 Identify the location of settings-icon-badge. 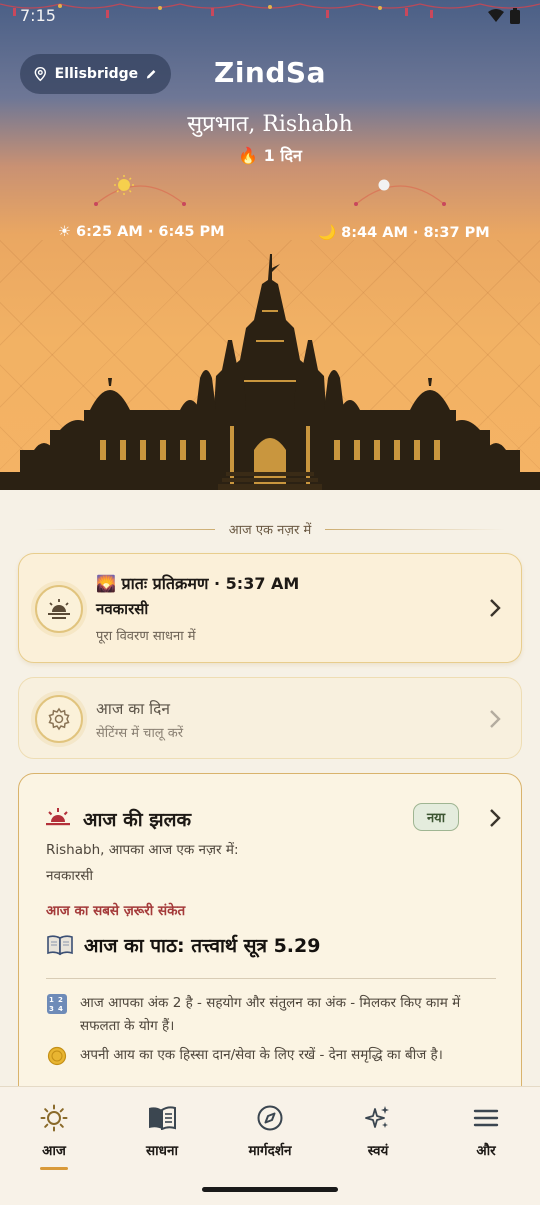
(59, 719).